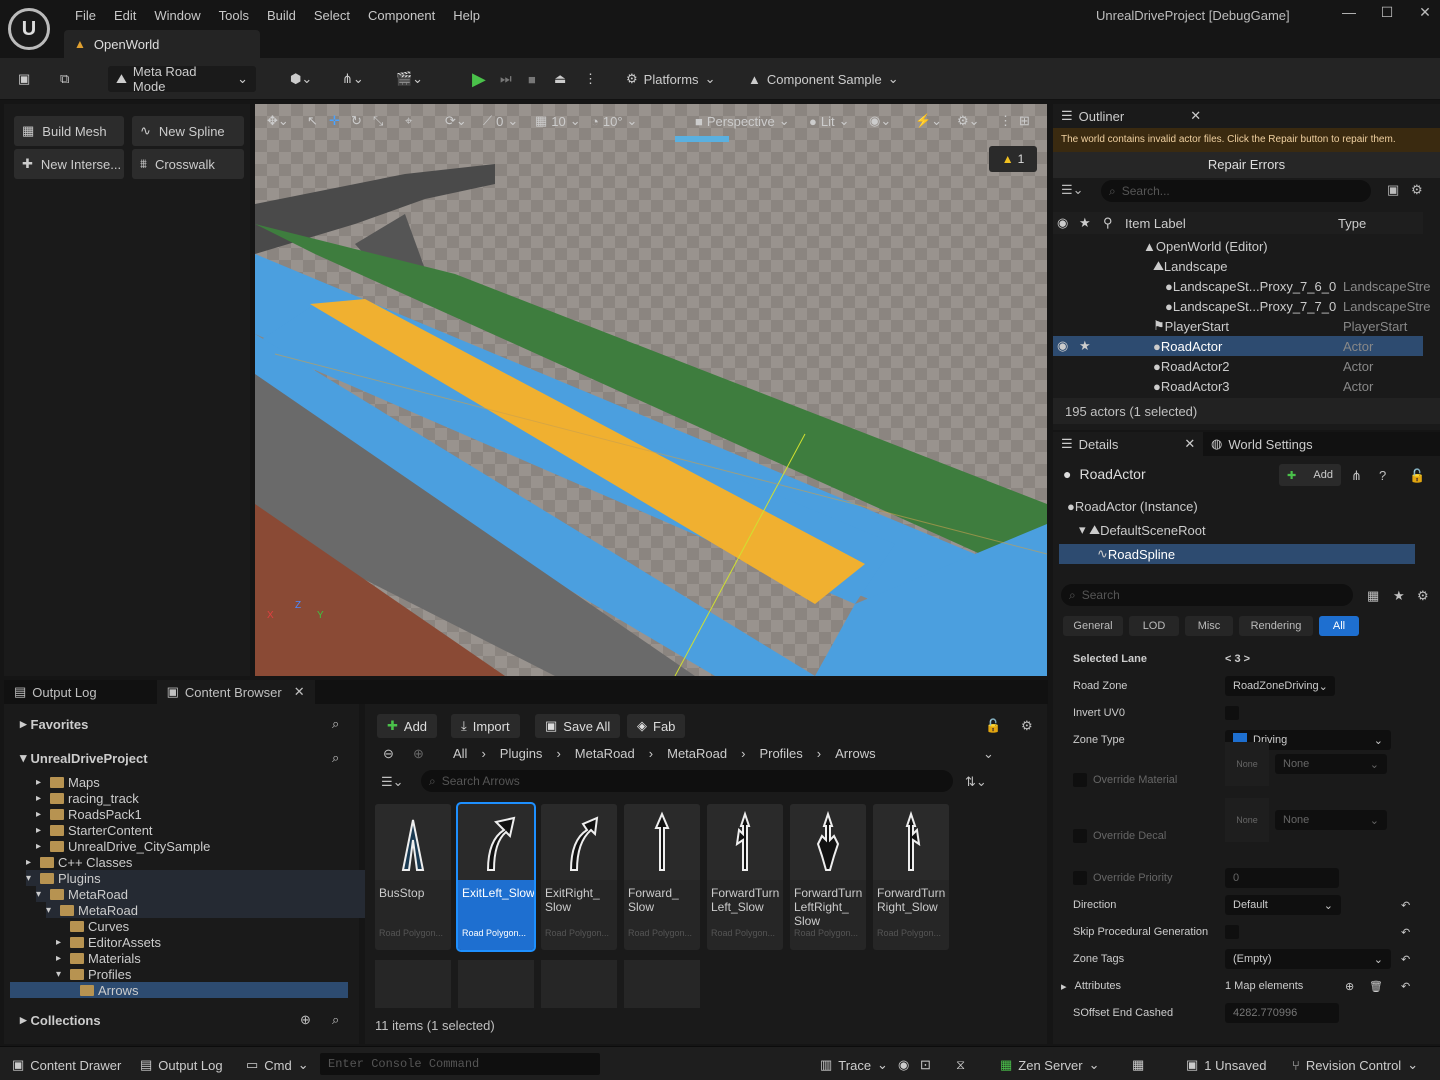 The width and height of the screenshot is (1440, 1080). Describe the element at coordinates (496, 984) in the screenshot. I see `asset-tile-partial` at that location.